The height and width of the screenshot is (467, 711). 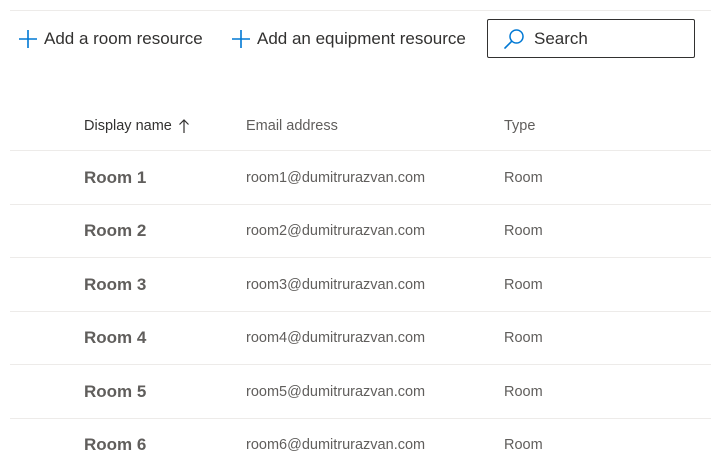 What do you see at coordinates (123, 38) in the screenshot?
I see `add-room-resource-label: Add a room resource` at bounding box center [123, 38].